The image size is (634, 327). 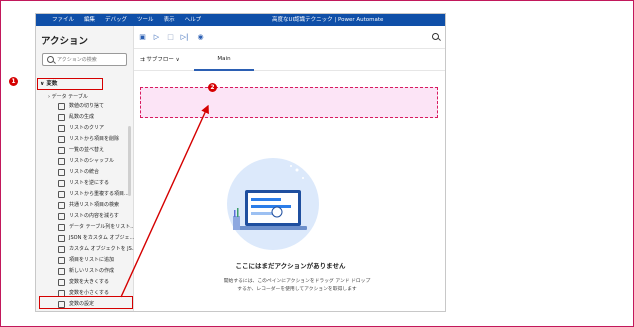 I want to click on duplicate-icon, so click(x=61, y=194).